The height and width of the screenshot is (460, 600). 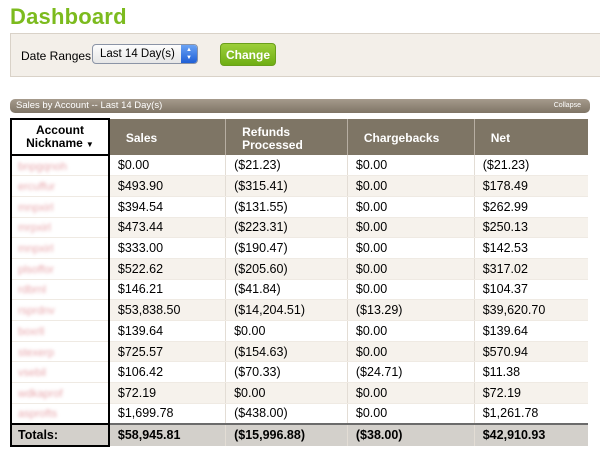 What do you see at coordinates (500, 138) in the screenshot?
I see `header-net-label: Net` at bounding box center [500, 138].